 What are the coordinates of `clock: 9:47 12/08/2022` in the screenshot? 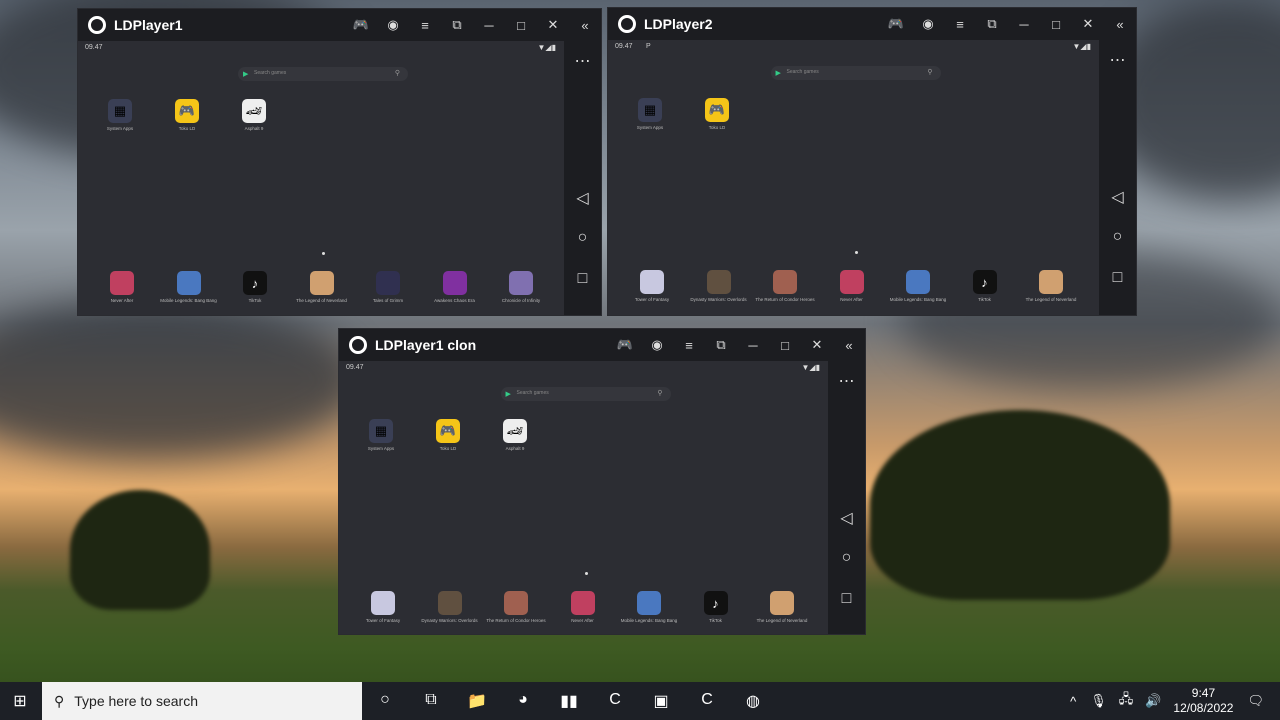 It's located at (1203, 701).